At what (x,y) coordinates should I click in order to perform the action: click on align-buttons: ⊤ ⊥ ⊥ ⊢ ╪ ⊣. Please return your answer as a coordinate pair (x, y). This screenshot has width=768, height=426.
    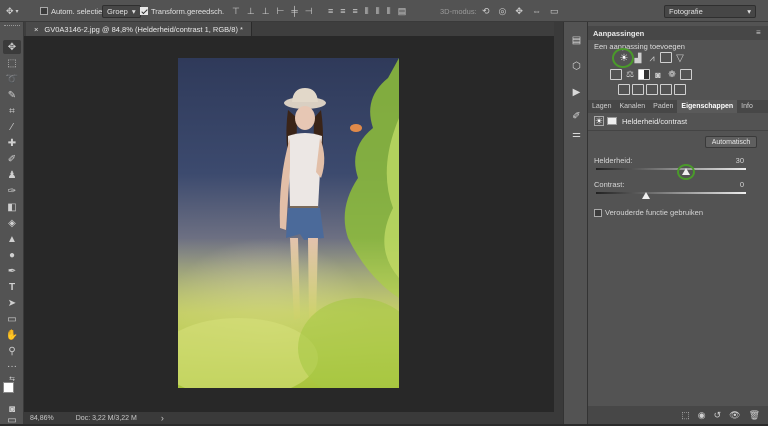
    Looking at the image, I should click on (272, 11).